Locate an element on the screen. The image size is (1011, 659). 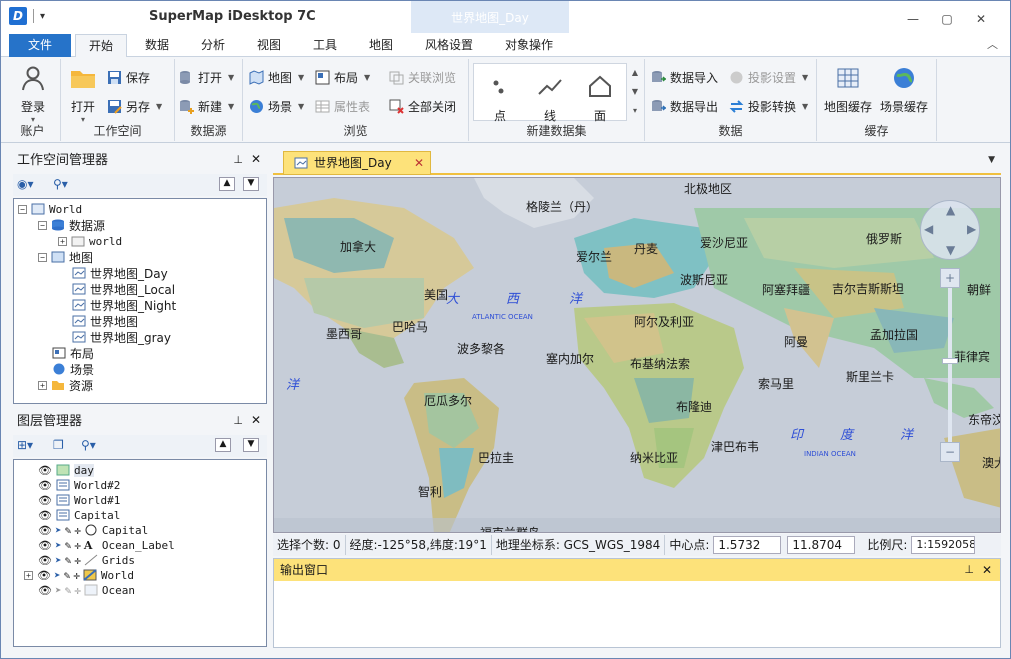
zoom-in-icon: + is located at coordinates (950, 278).